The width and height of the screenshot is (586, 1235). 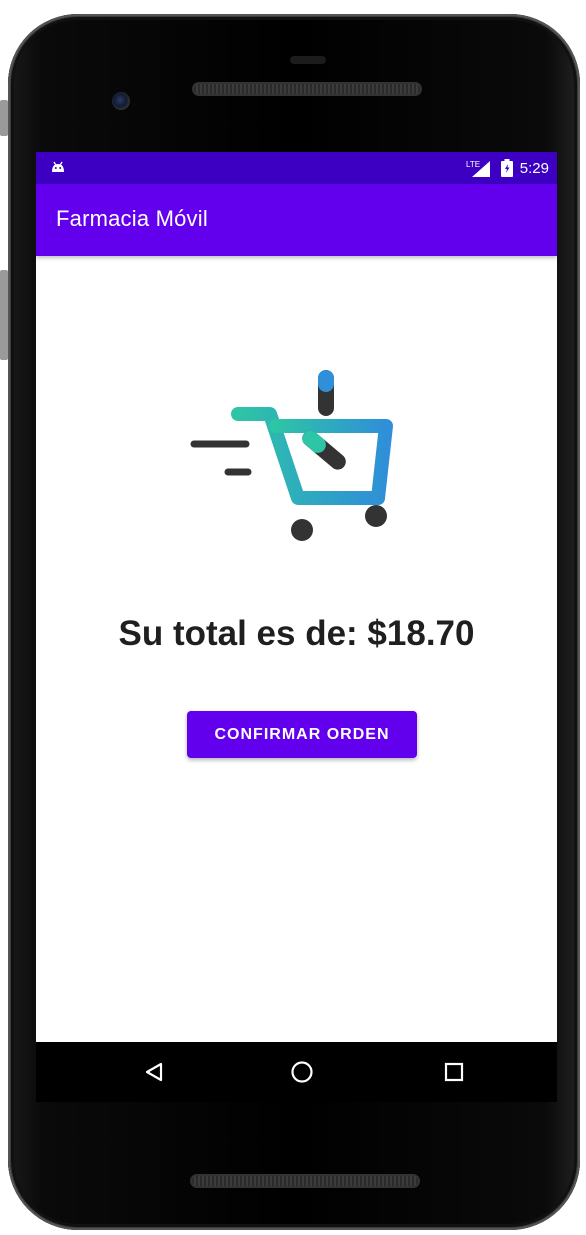 I want to click on navigation-bar, so click(x=296, y=1072).